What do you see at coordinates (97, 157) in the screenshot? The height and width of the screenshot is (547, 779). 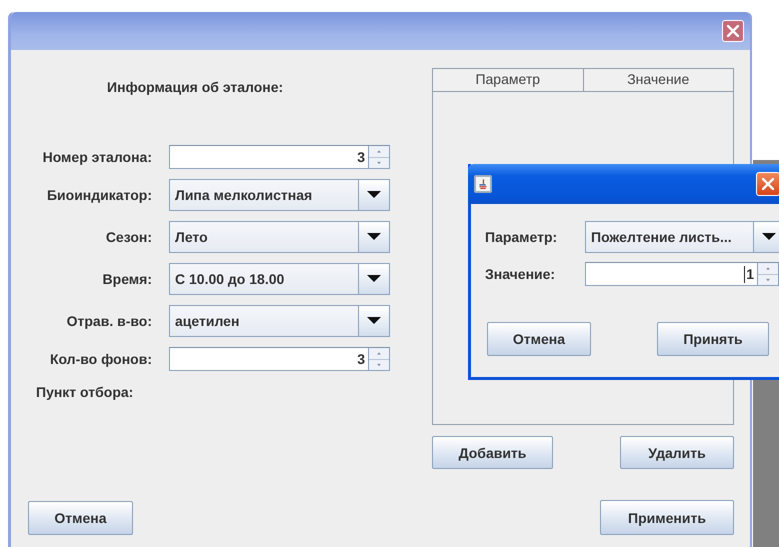 I see `field-label: Номер эталона:` at bounding box center [97, 157].